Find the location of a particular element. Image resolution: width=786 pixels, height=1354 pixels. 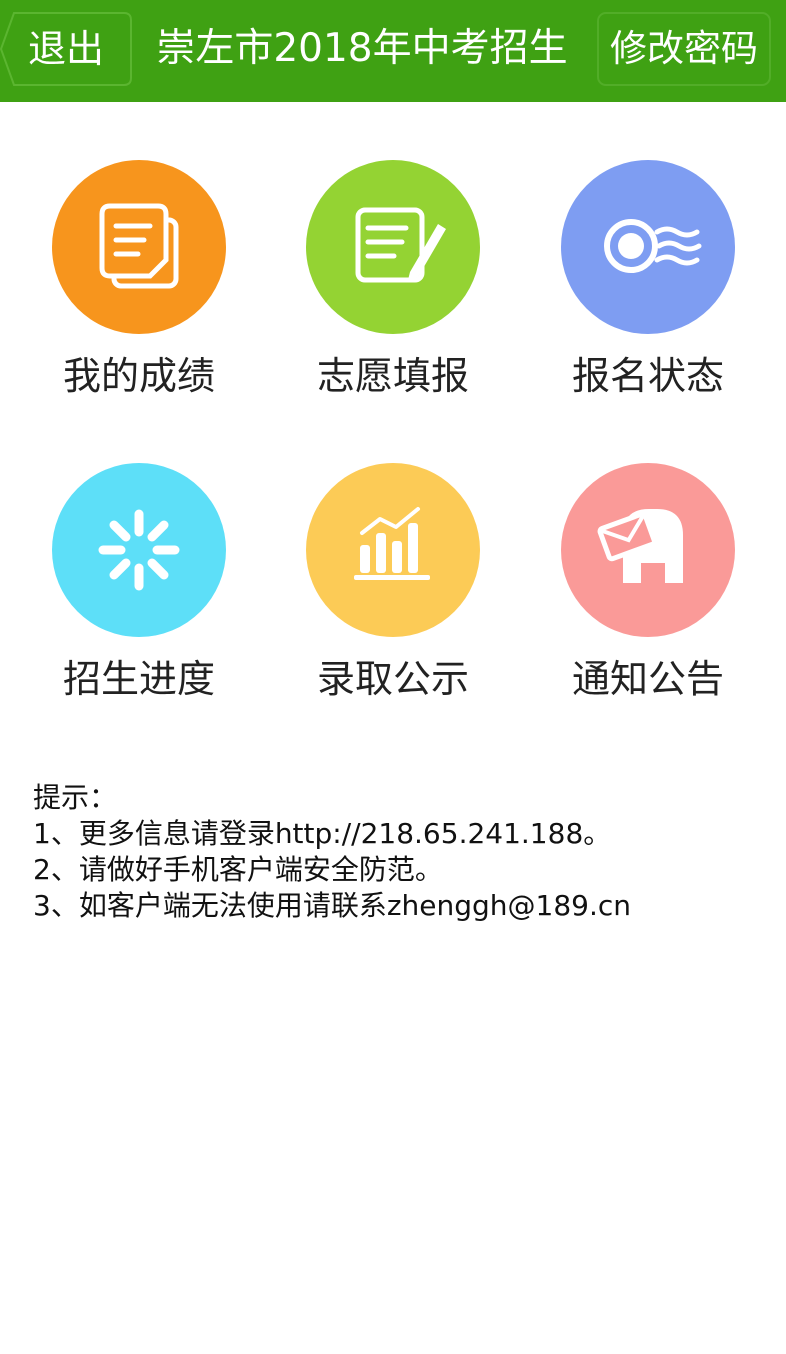

menu-item-notices: 通知公告 is located at coordinates (648, 598).